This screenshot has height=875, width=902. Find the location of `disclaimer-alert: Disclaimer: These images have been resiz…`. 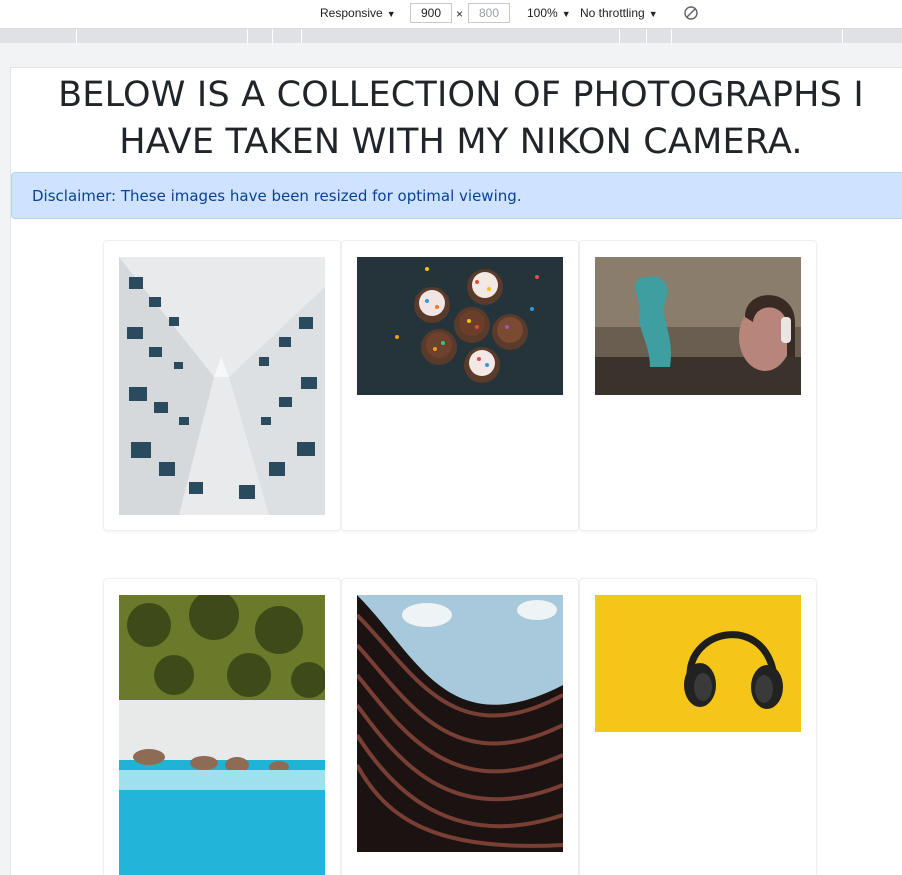

disclaimer-alert: Disclaimer: These images have been resiz… is located at coordinates (456, 195).